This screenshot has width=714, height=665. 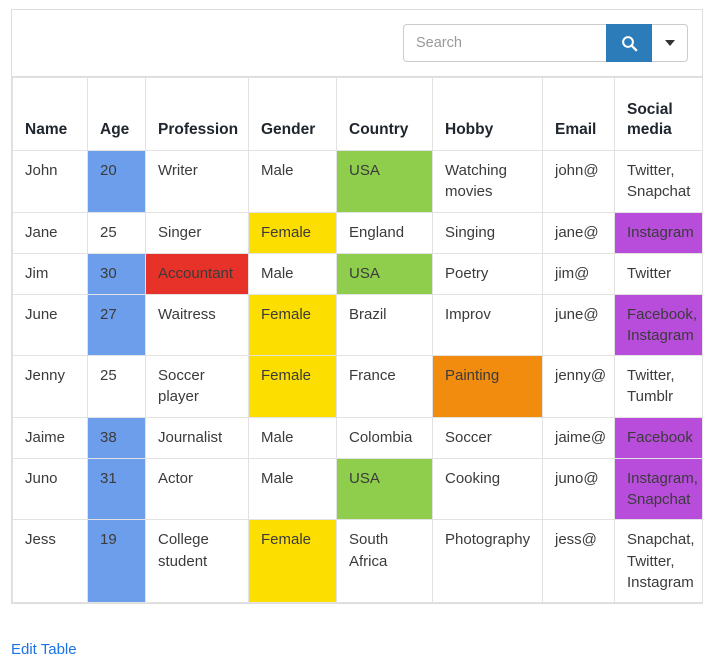 I want to click on search-options-button, so click(x=670, y=43).